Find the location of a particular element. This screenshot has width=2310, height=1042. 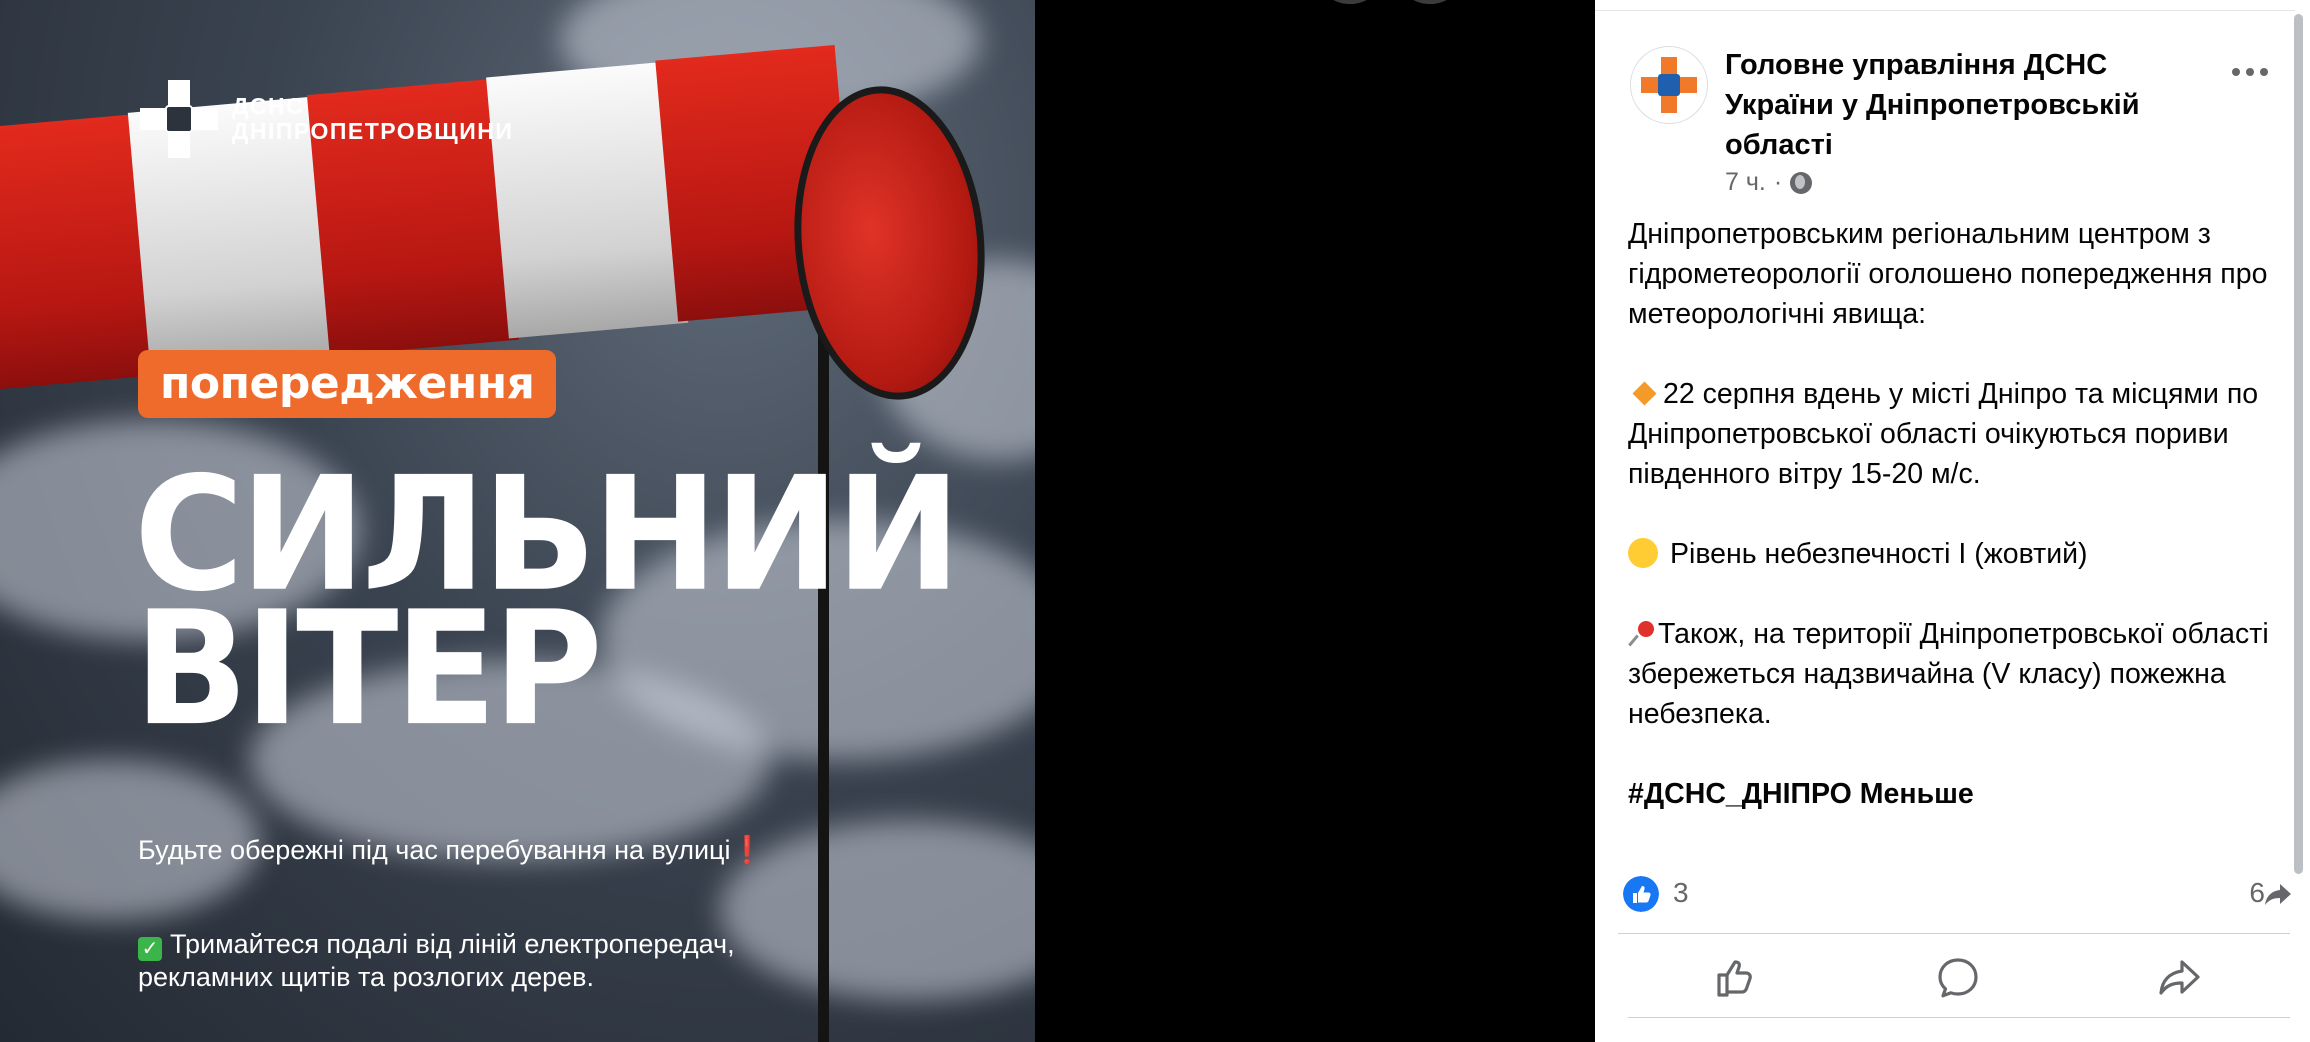

exclamation-icon: ❗ is located at coordinates (747, 850).